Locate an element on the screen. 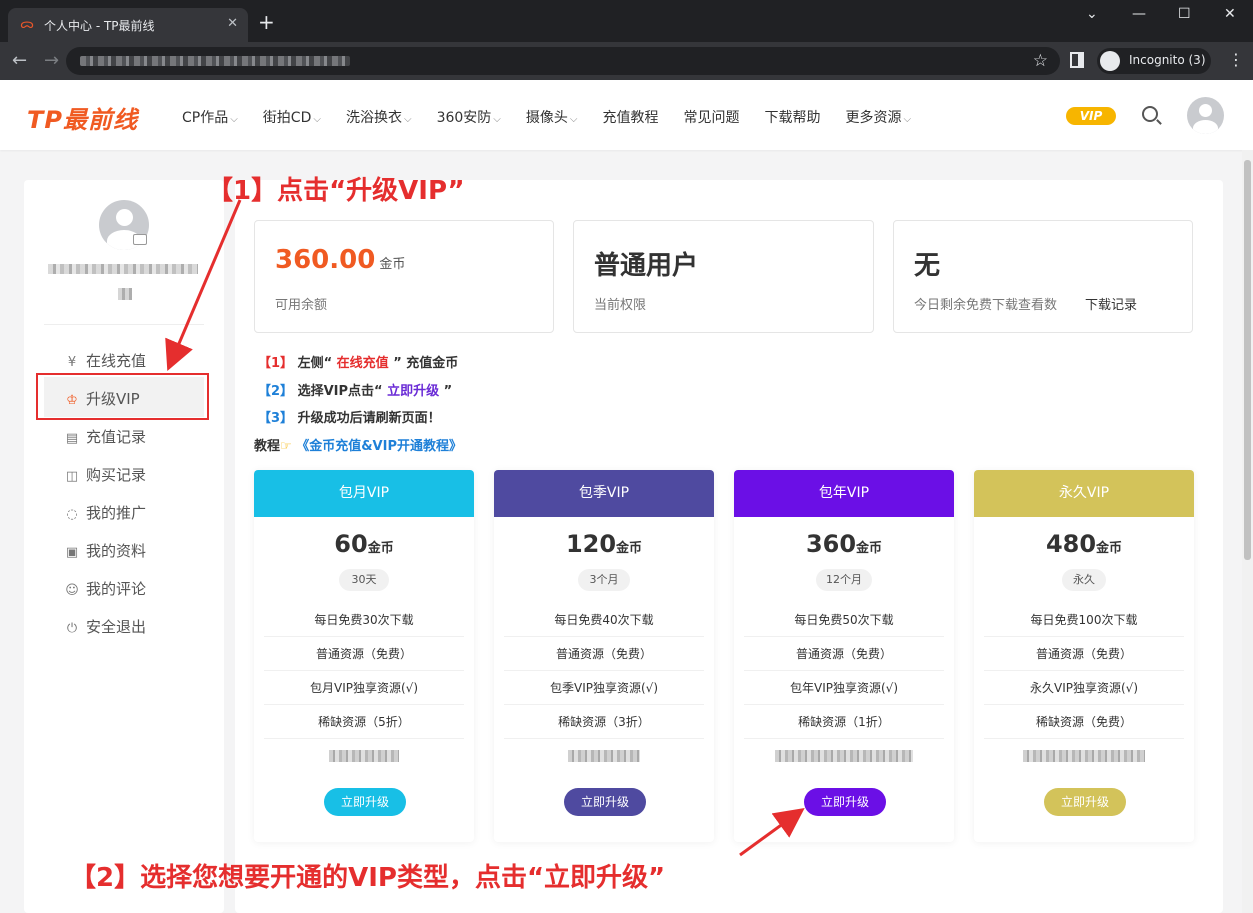  arrow-to-upgrade-vip is located at coordinates (203, 285).